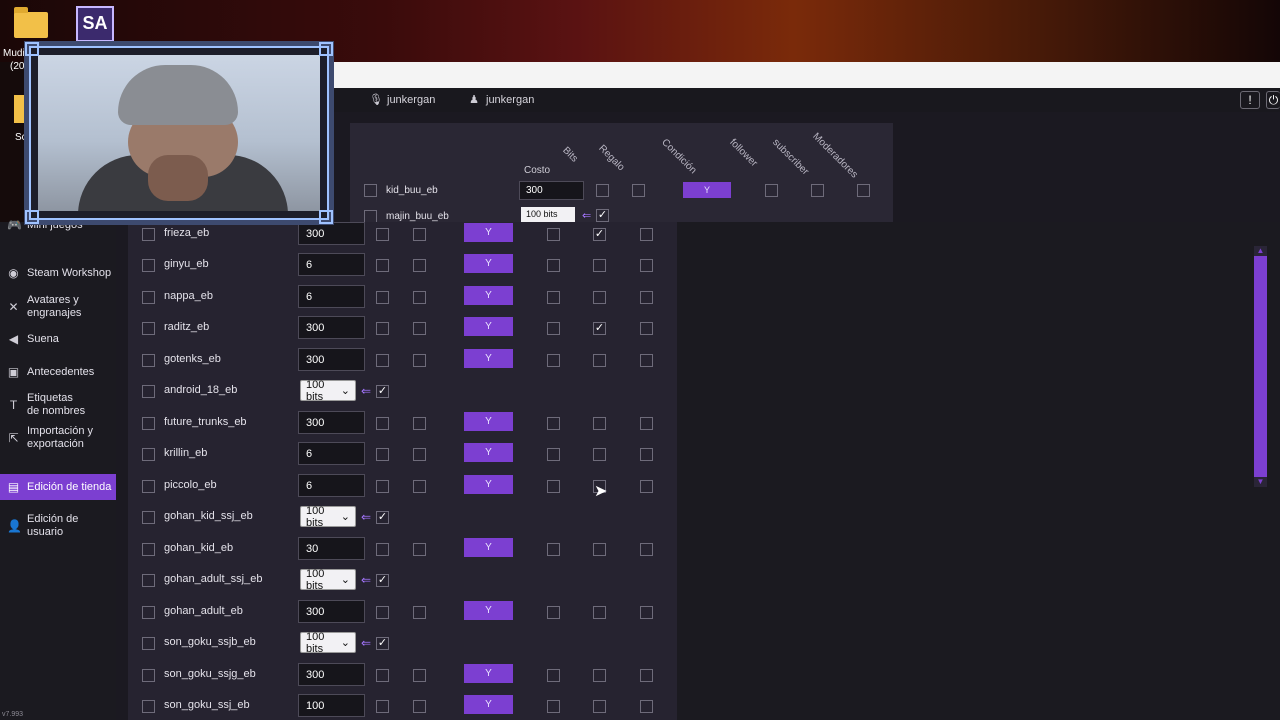 This screenshot has height=720, width=1280. What do you see at coordinates (58, 438) in the screenshot?
I see `sidebar-item-importacion: ⇱ Importación y exportación` at bounding box center [58, 438].